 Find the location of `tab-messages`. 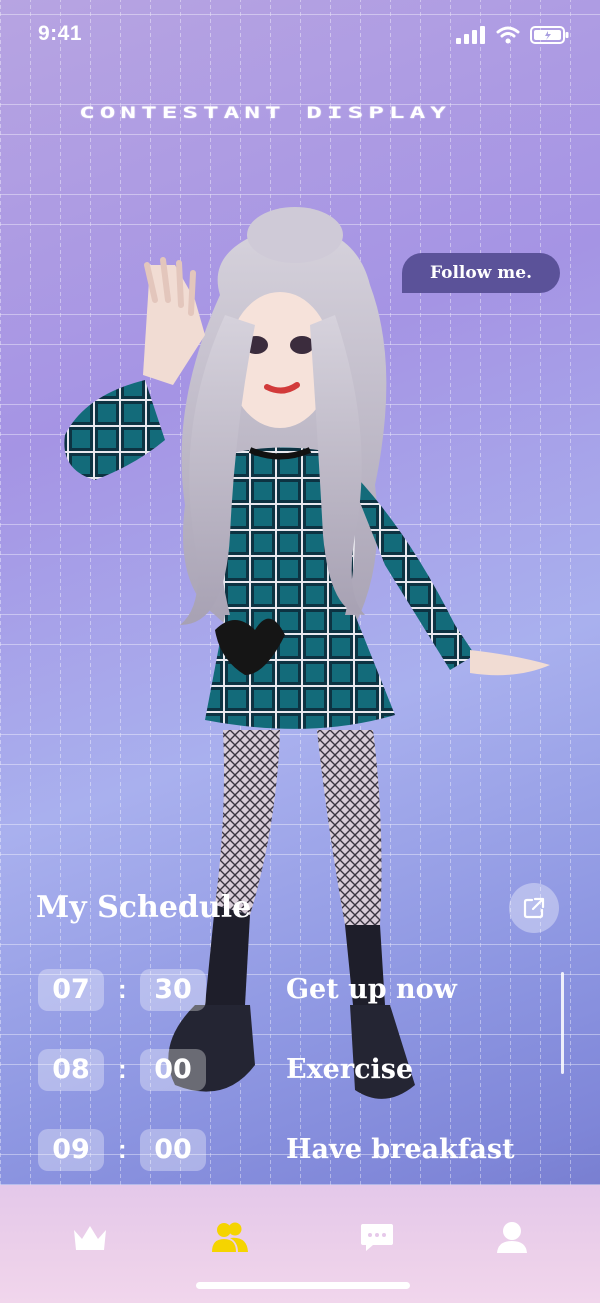

tab-messages is located at coordinates (377, 1237).